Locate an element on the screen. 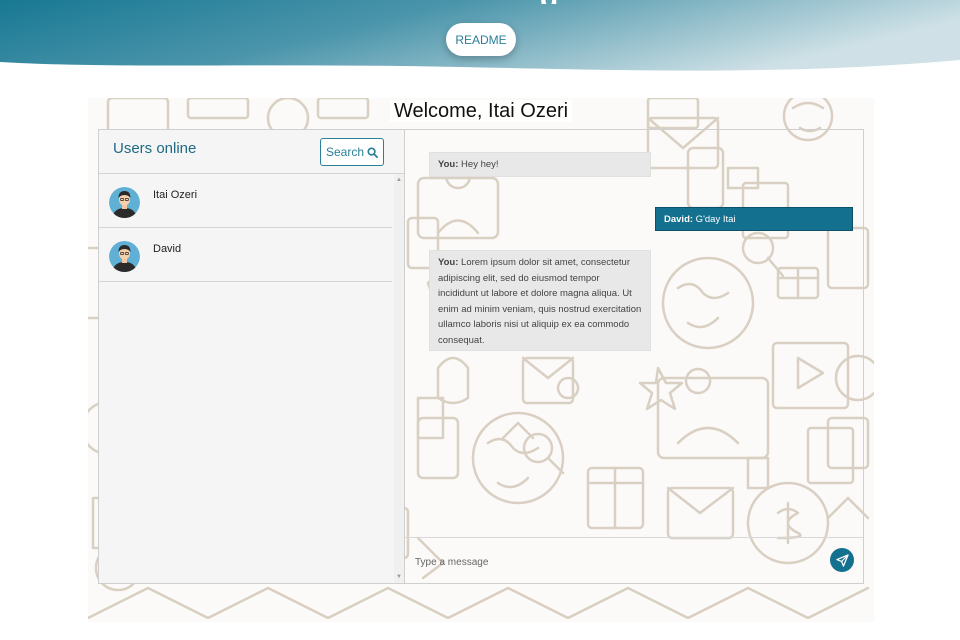  search-button-label: Search is located at coordinates (345, 152).